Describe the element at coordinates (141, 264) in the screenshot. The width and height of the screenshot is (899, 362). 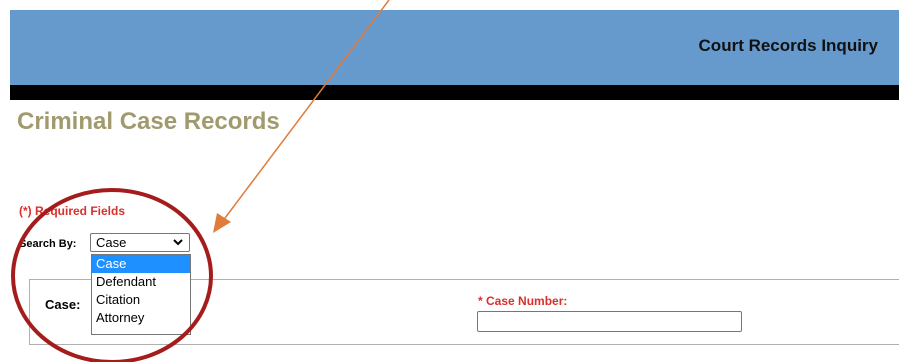
I see `dropdown-option-case: Case` at that location.